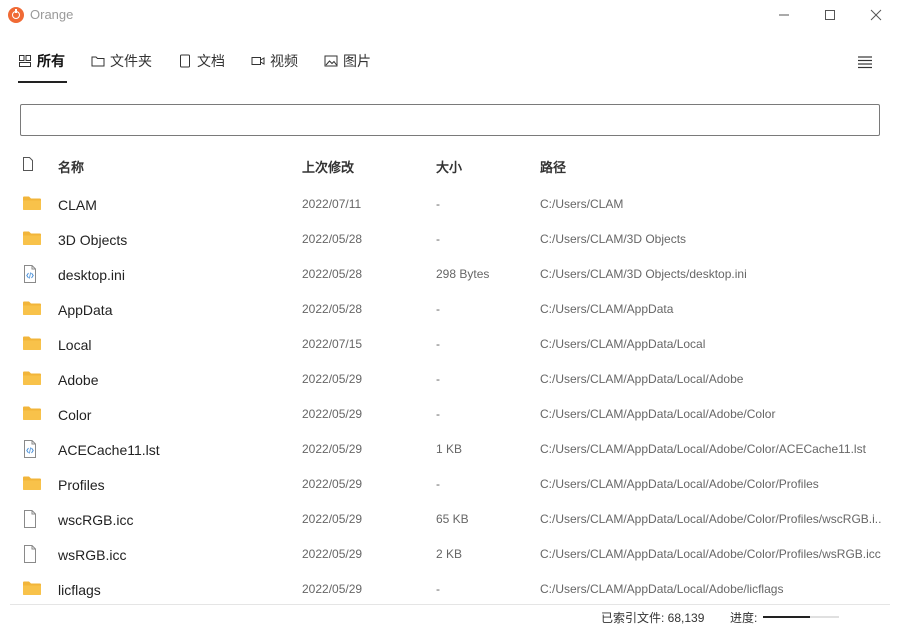 The width and height of the screenshot is (899, 630). I want to click on tab-label: 文件夹, so click(131, 61).